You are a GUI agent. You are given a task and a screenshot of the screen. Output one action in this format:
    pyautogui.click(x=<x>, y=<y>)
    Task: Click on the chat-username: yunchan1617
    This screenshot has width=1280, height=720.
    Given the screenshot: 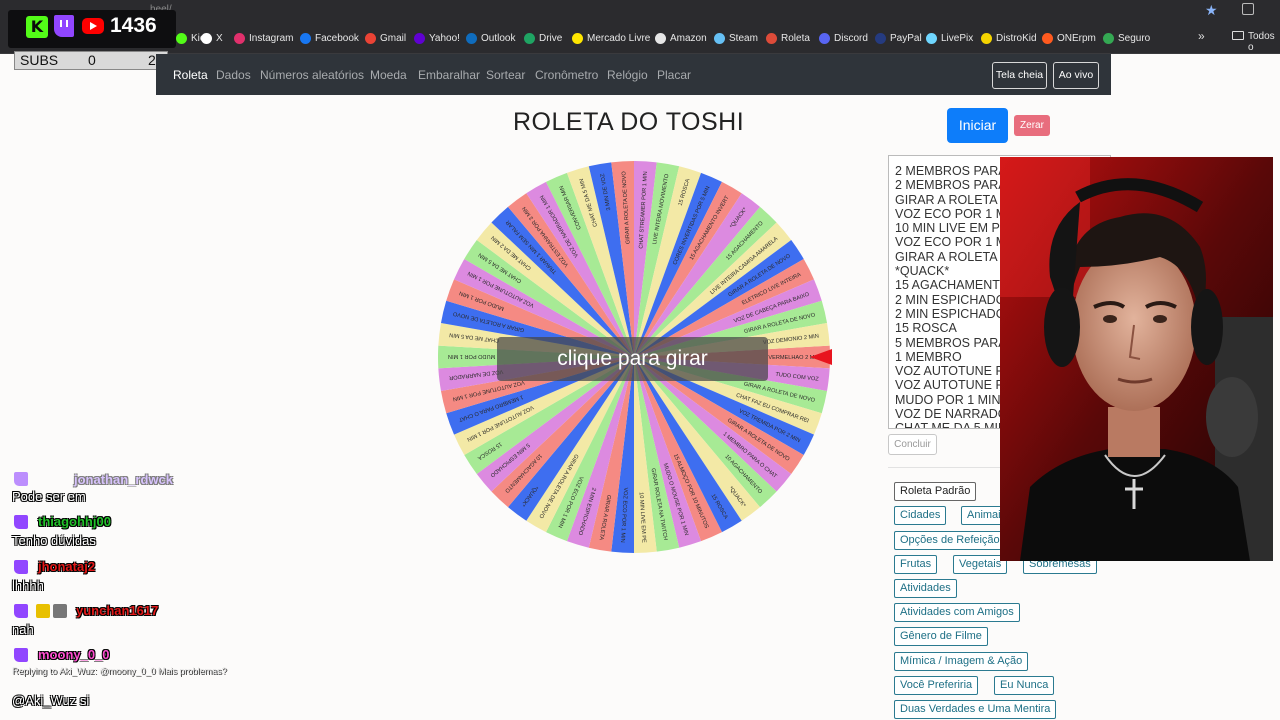 What is the action you would take?
    pyautogui.click(x=117, y=610)
    